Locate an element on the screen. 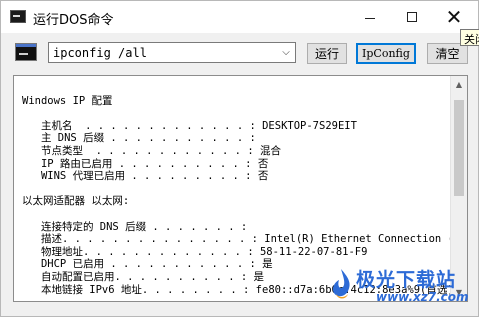  close-tooltip: 关闭 is located at coordinates (469, 37).